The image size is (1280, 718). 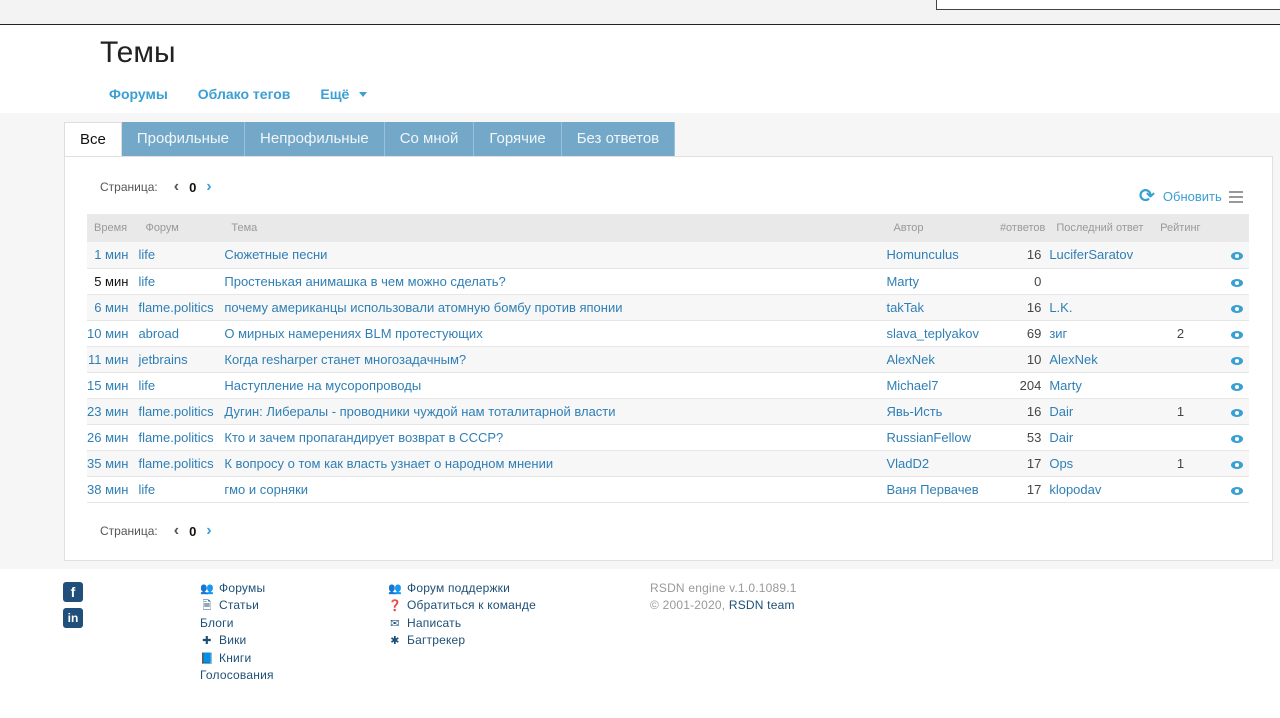 What do you see at coordinates (1018, 228) in the screenshot?
I see `col-replies: #ответов` at bounding box center [1018, 228].